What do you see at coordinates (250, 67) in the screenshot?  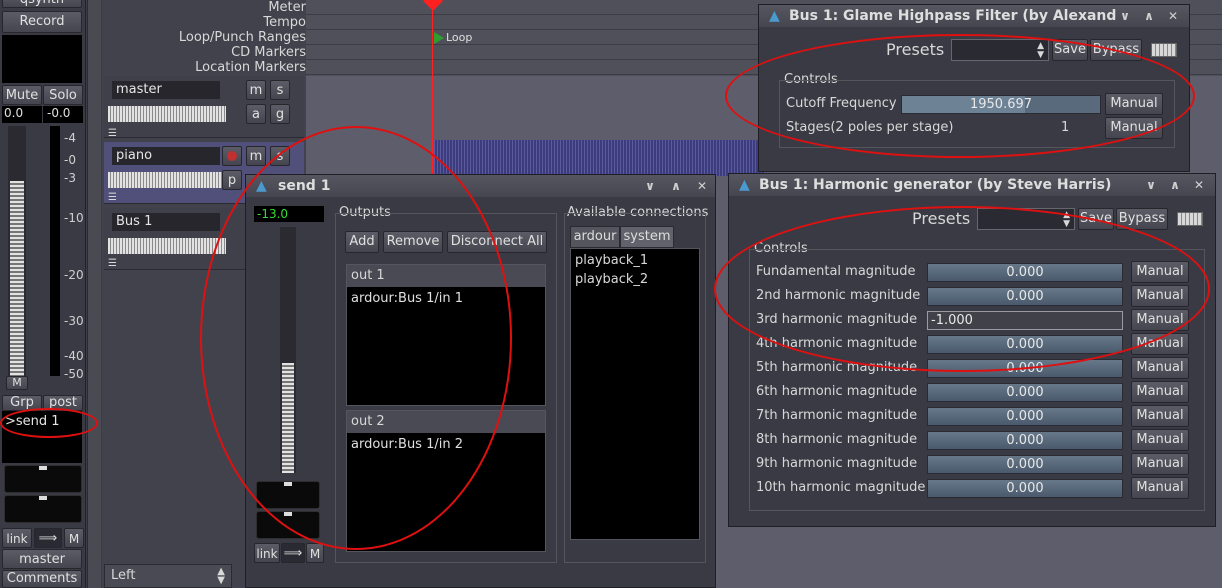 I see `ruler-location-markers: Location Markers` at bounding box center [250, 67].